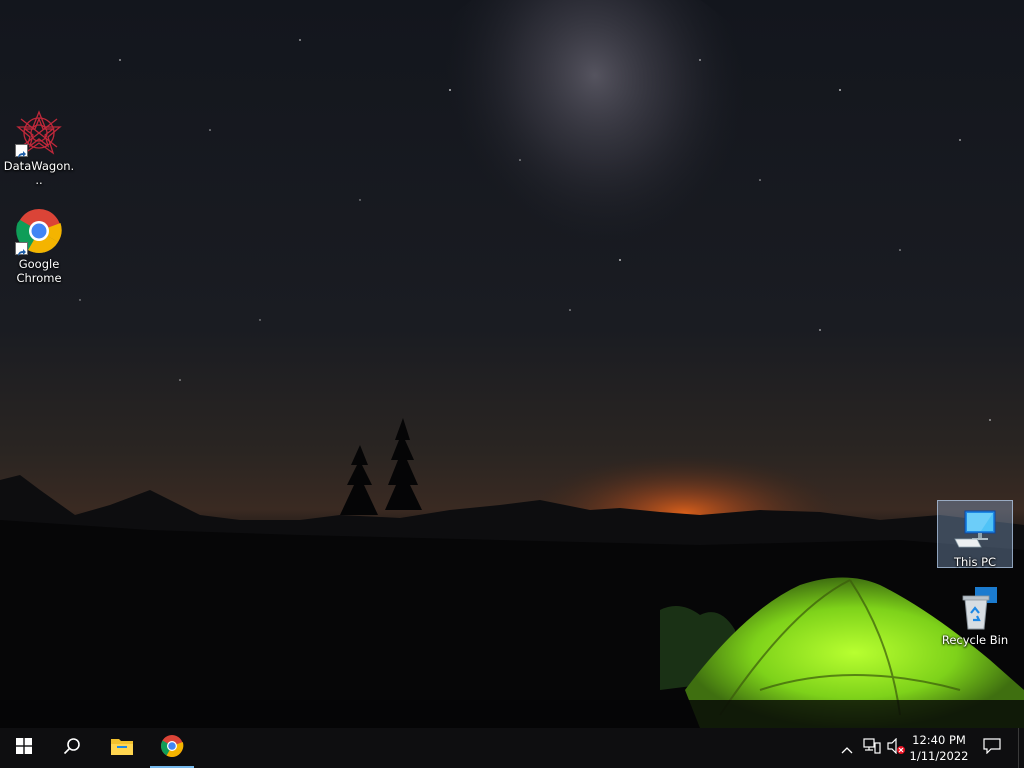 Image resolution: width=1024 pixels, height=768 pixels. I want to click on chrome-taskbar-button, so click(172, 748).